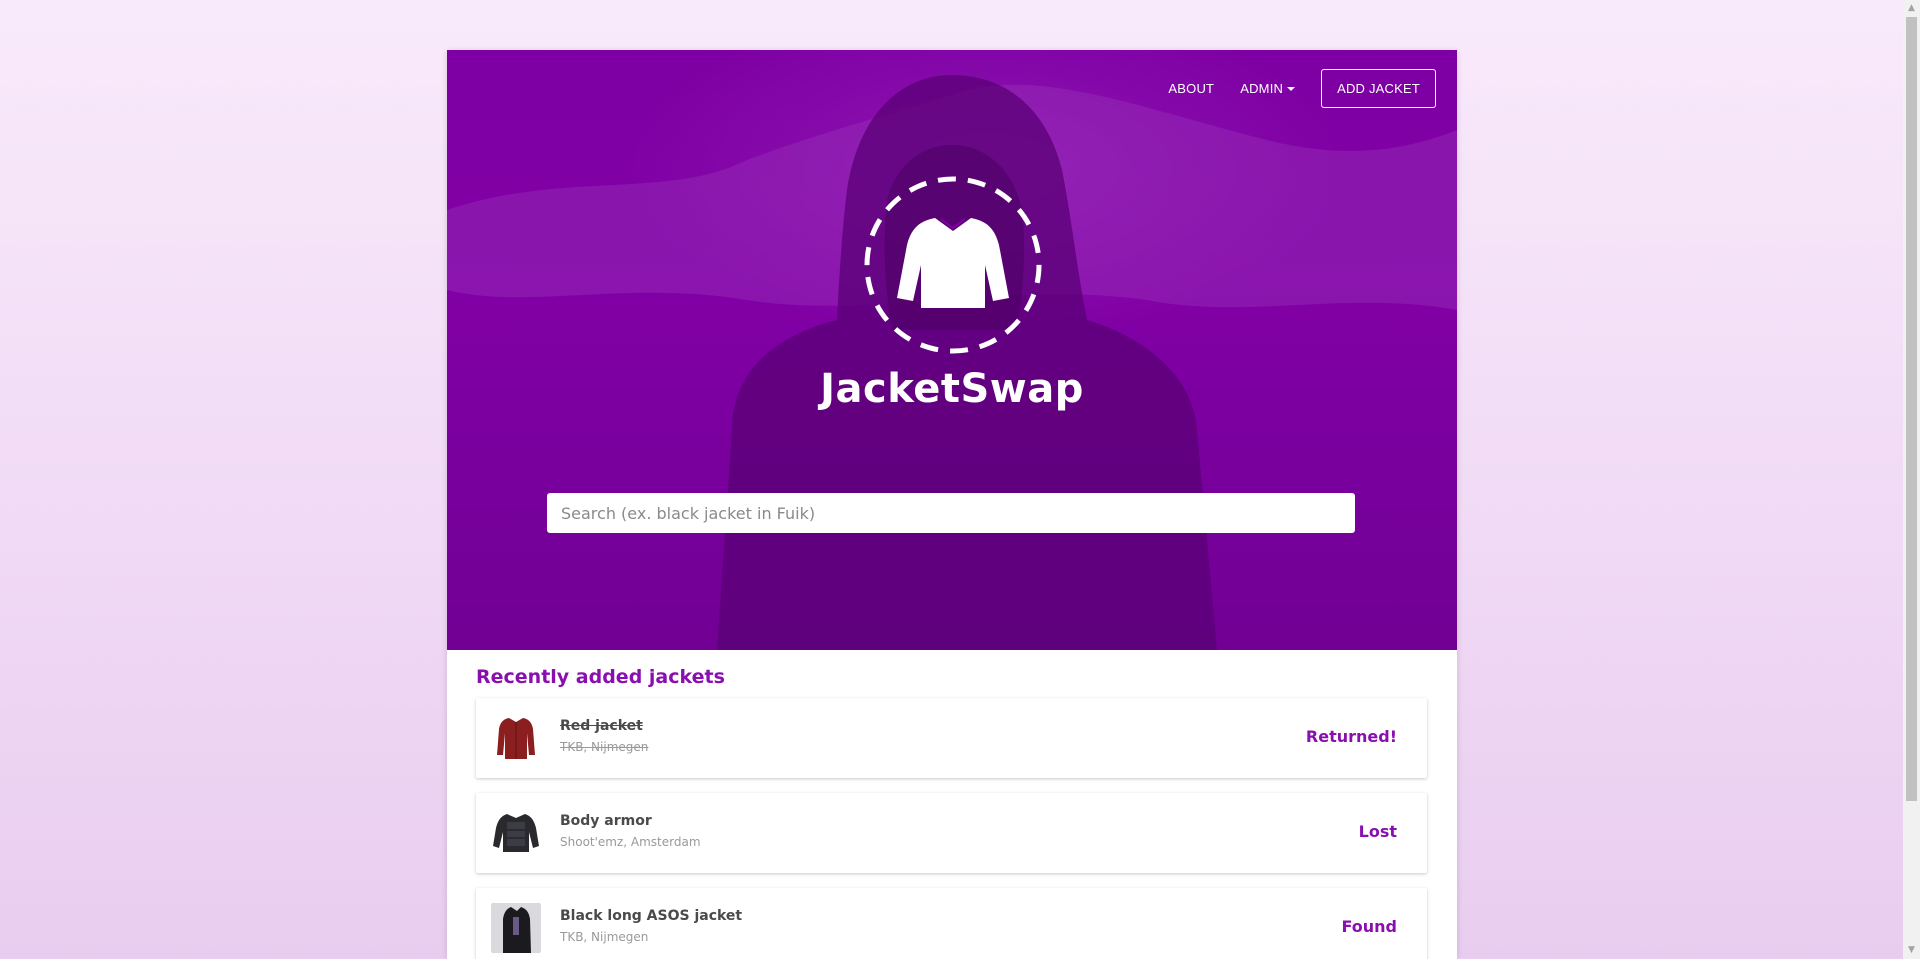 Image resolution: width=1920 pixels, height=959 pixels. Describe the element at coordinates (951, 833) in the screenshot. I see `list-item: Body armor Shoot'emz, Amsterdam Lost` at that location.